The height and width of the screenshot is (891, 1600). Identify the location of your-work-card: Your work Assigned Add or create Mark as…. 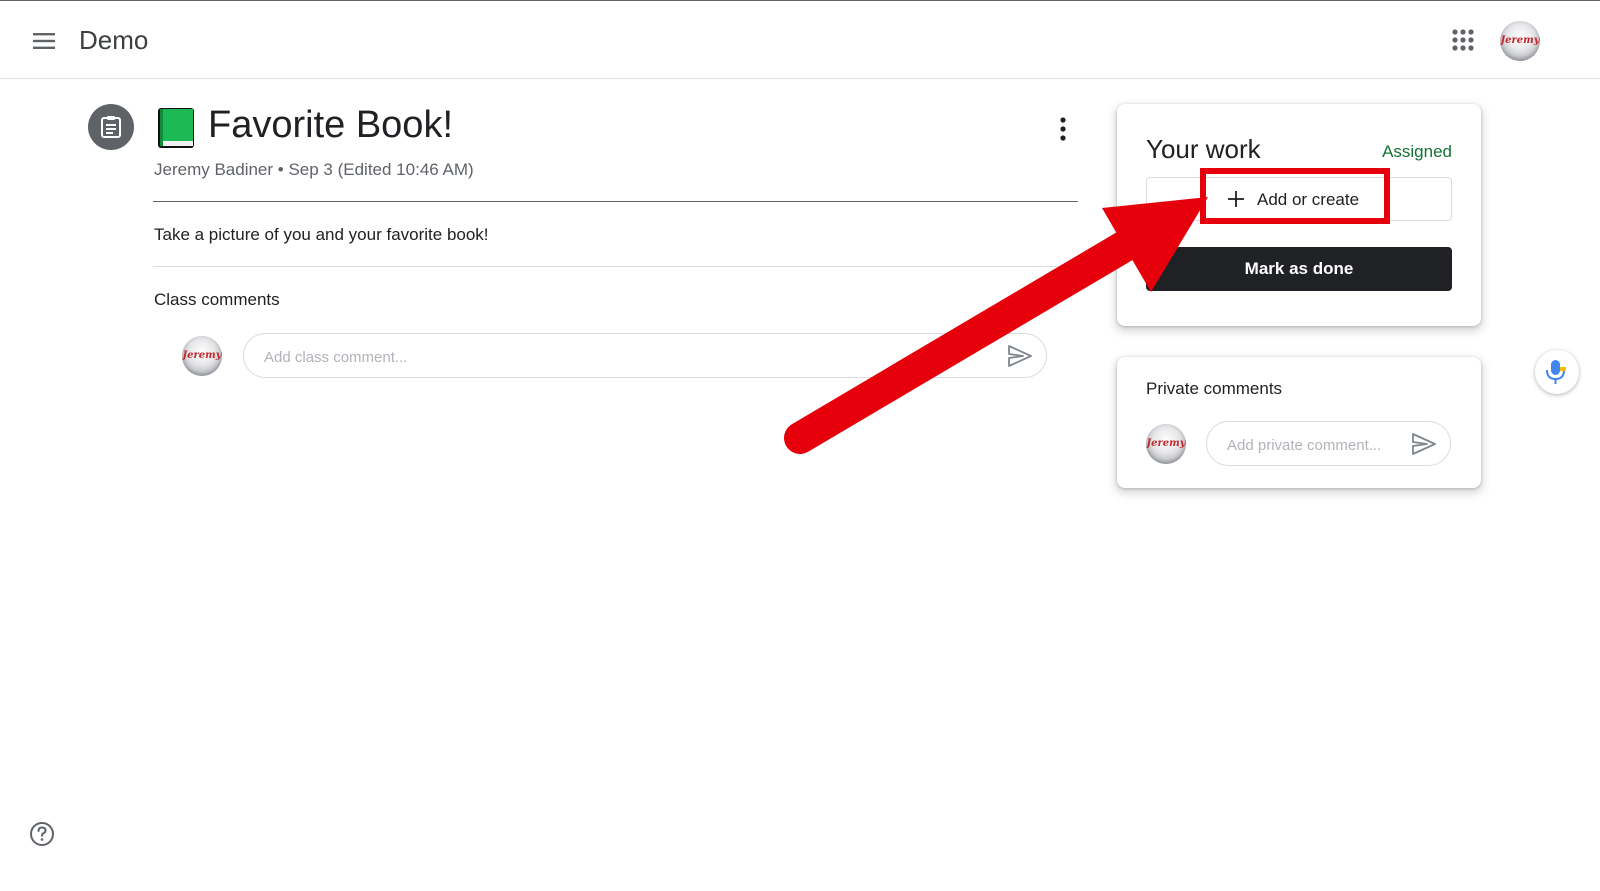
(1299, 215).